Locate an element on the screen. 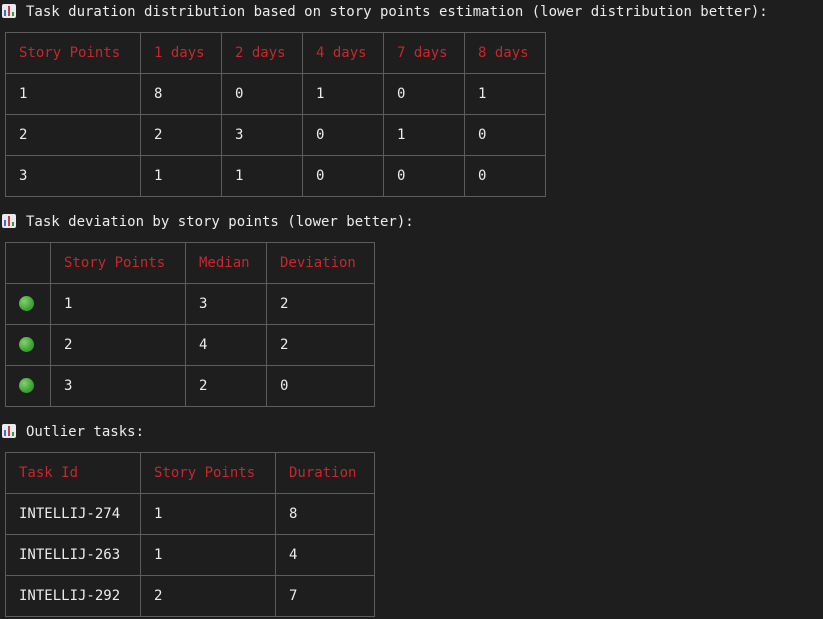 Image resolution: width=823 pixels, height=619 pixels. table-header-row: Story Points Median Deviation is located at coordinates (190, 263).